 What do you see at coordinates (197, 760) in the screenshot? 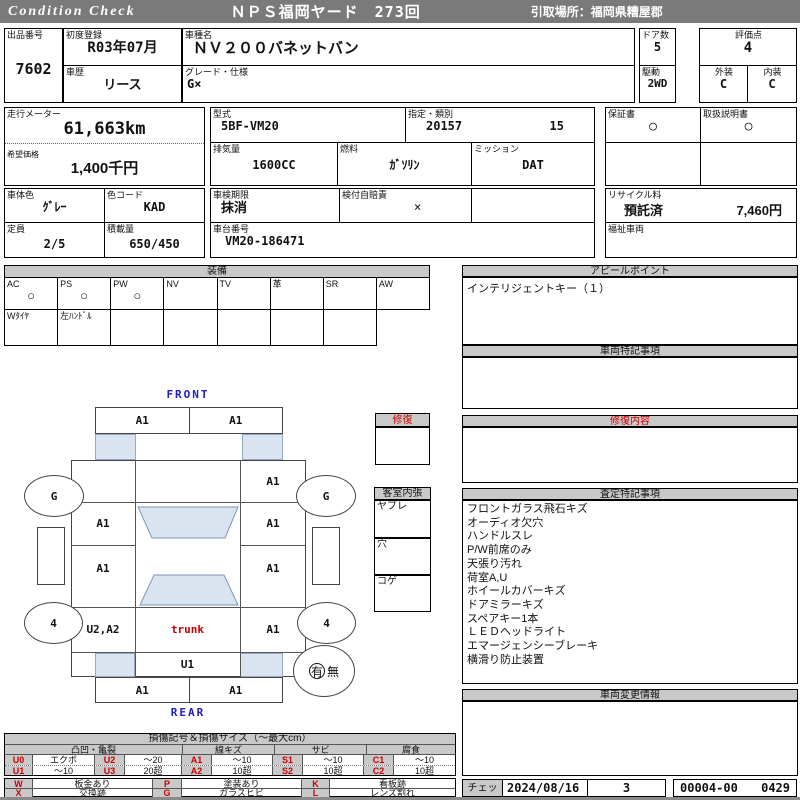
I see `legend-code: A1` at bounding box center [197, 760].